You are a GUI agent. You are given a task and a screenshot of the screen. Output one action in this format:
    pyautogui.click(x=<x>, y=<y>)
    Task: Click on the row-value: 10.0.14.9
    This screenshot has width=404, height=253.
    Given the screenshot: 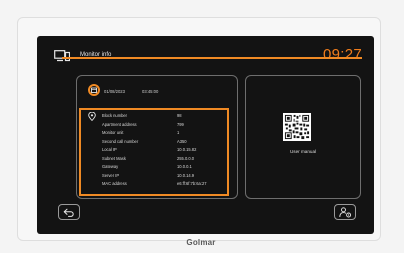 What is the action you would take?
    pyautogui.click(x=186, y=175)
    